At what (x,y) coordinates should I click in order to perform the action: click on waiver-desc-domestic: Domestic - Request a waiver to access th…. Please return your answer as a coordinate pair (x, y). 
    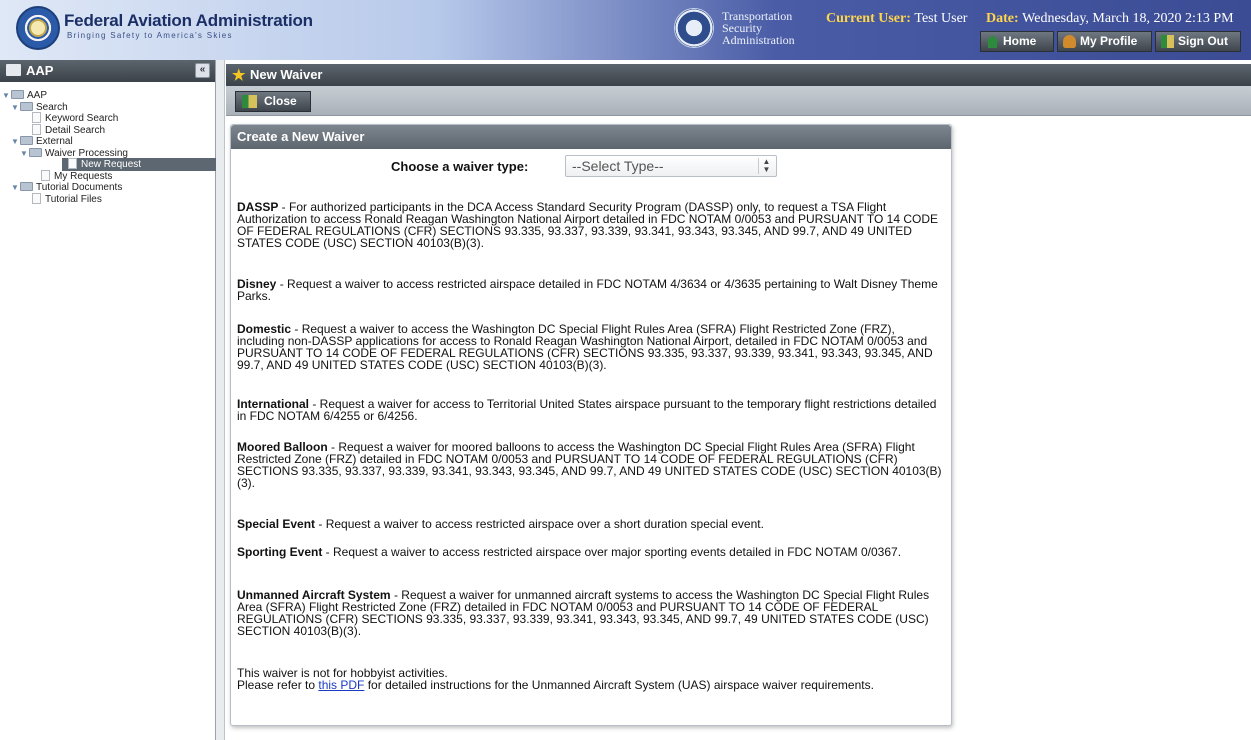
    Looking at the image, I should click on (590, 347).